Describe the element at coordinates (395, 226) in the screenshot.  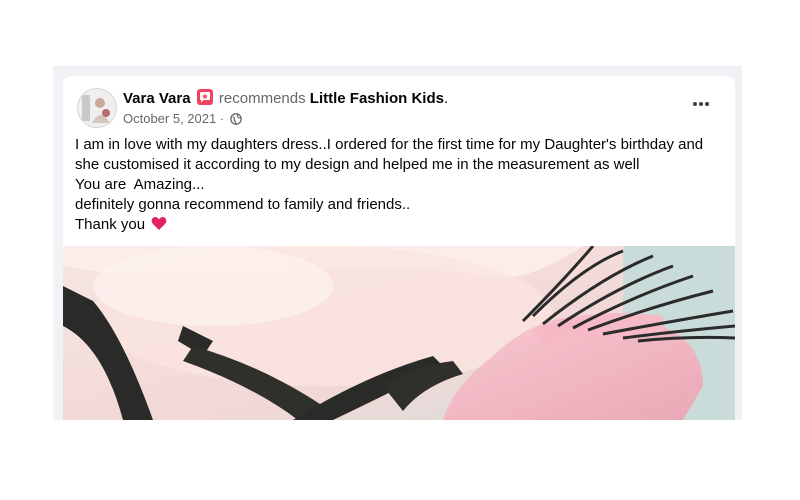
I see `post-body-last-line: Thank you` at that location.